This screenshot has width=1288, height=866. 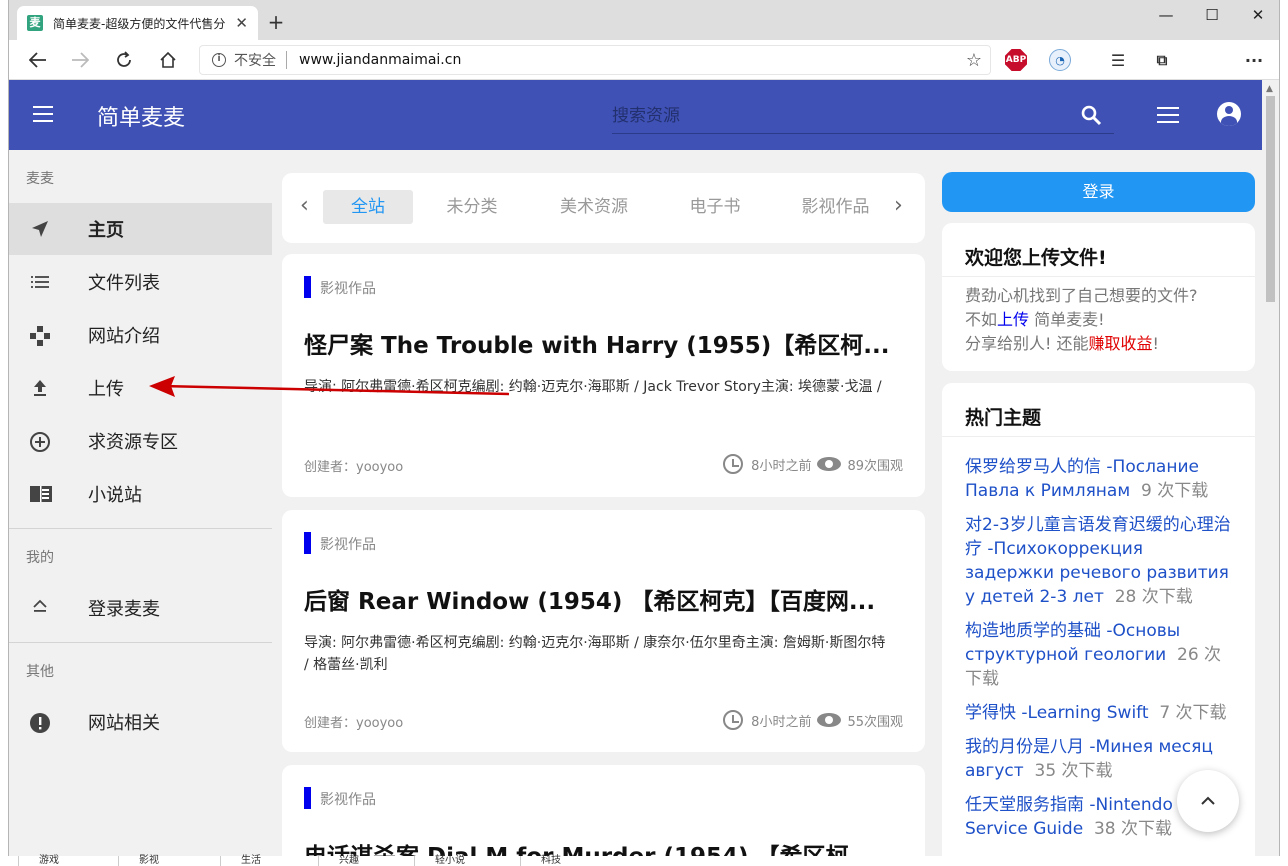 What do you see at coordinates (439, 861) in the screenshot?
I see `taskbar-item: 轻小说` at bounding box center [439, 861].